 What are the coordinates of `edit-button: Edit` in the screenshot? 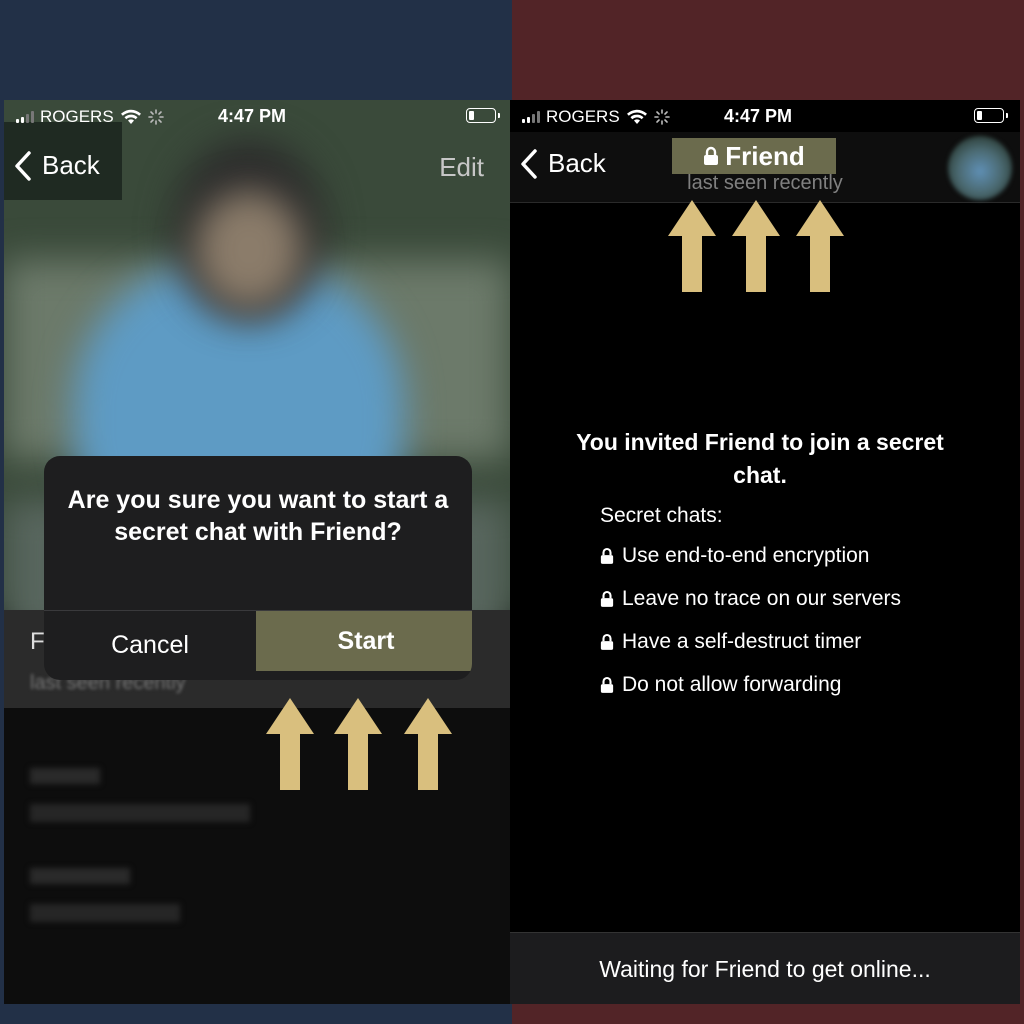 It's located at (461, 167).